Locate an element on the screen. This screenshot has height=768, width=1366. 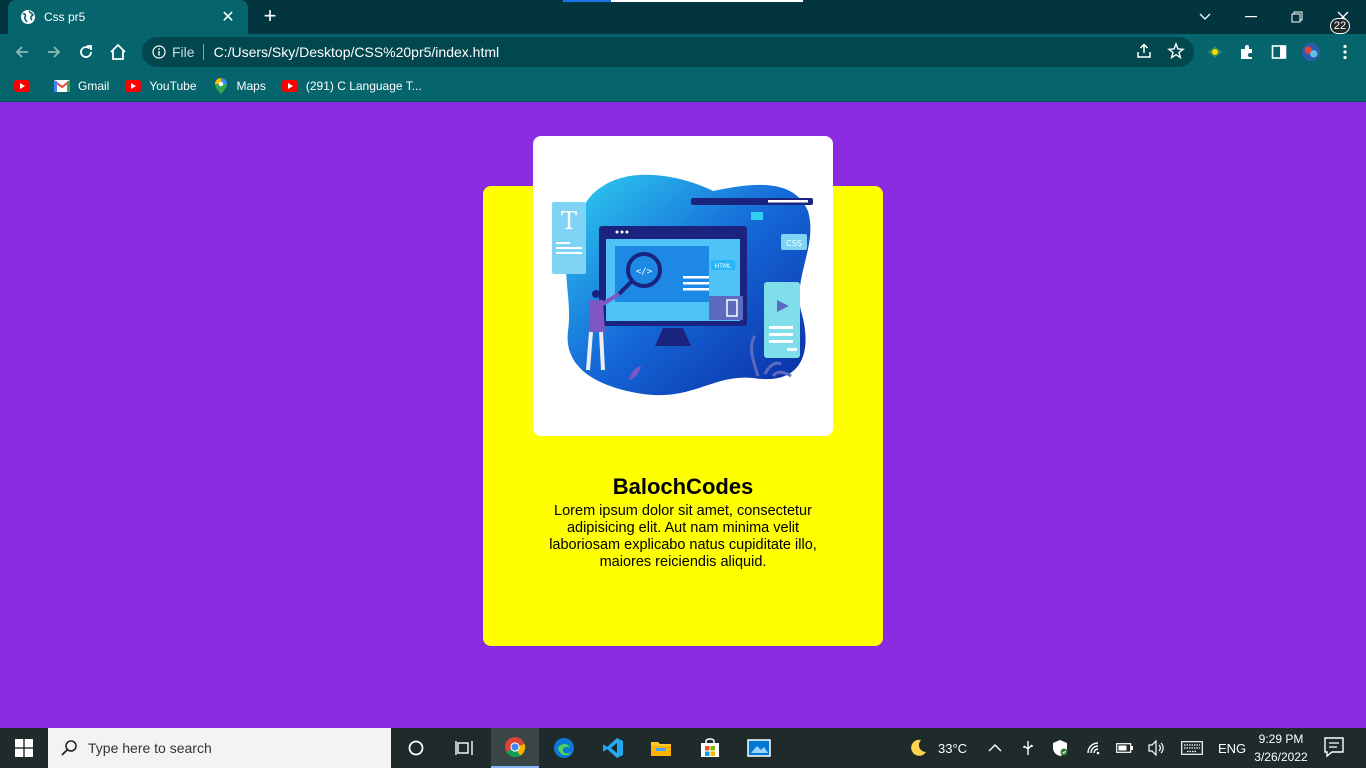
share-icon is located at coordinates (1144, 51).